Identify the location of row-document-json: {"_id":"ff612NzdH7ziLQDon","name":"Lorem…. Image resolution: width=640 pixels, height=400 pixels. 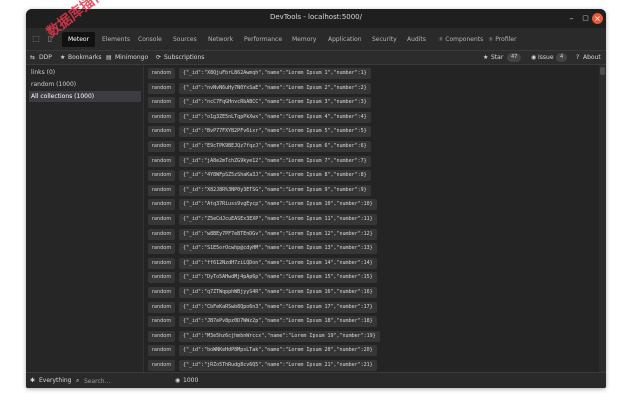
(278, 263).